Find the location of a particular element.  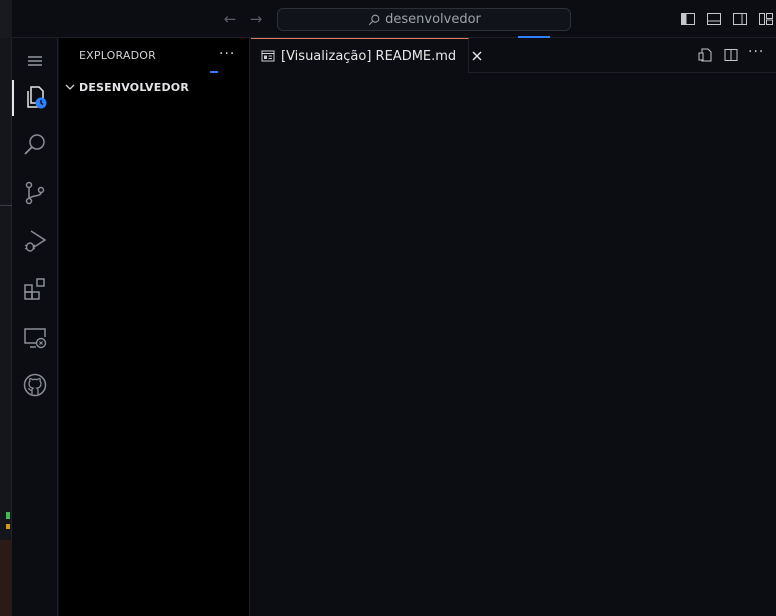

edge-line is located at coordinates (6, 205).